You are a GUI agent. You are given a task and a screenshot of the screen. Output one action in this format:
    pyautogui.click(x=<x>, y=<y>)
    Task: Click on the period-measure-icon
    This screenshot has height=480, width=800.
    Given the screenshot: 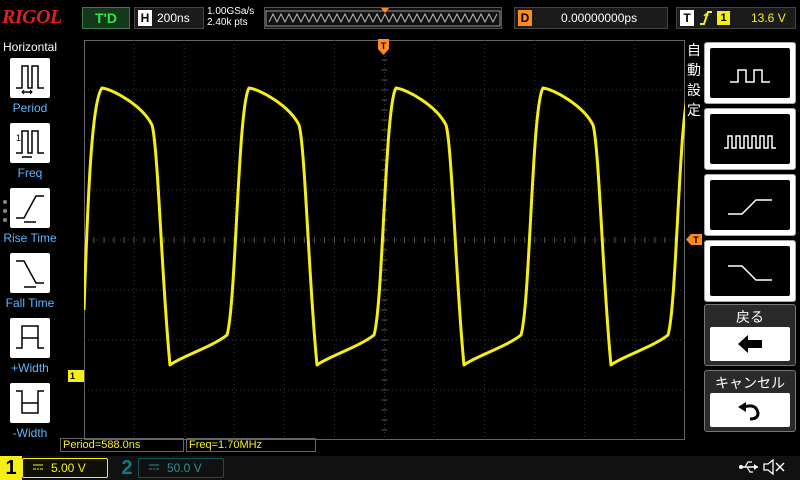 What is the action you would take?
    pyautogui.click(x=30, y=78)
    